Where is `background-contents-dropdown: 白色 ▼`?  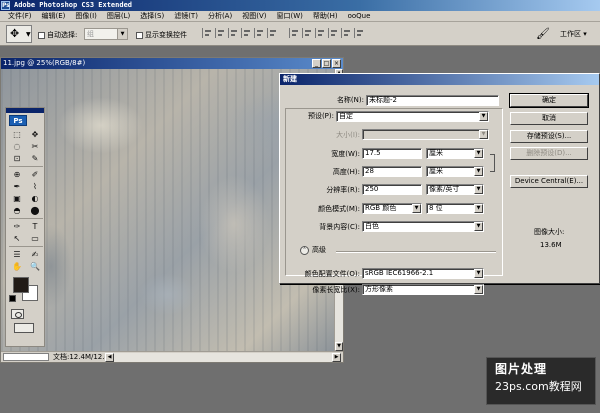
background-contents-dropdown: 白色 ▼ is located at coordinates (423, 226).